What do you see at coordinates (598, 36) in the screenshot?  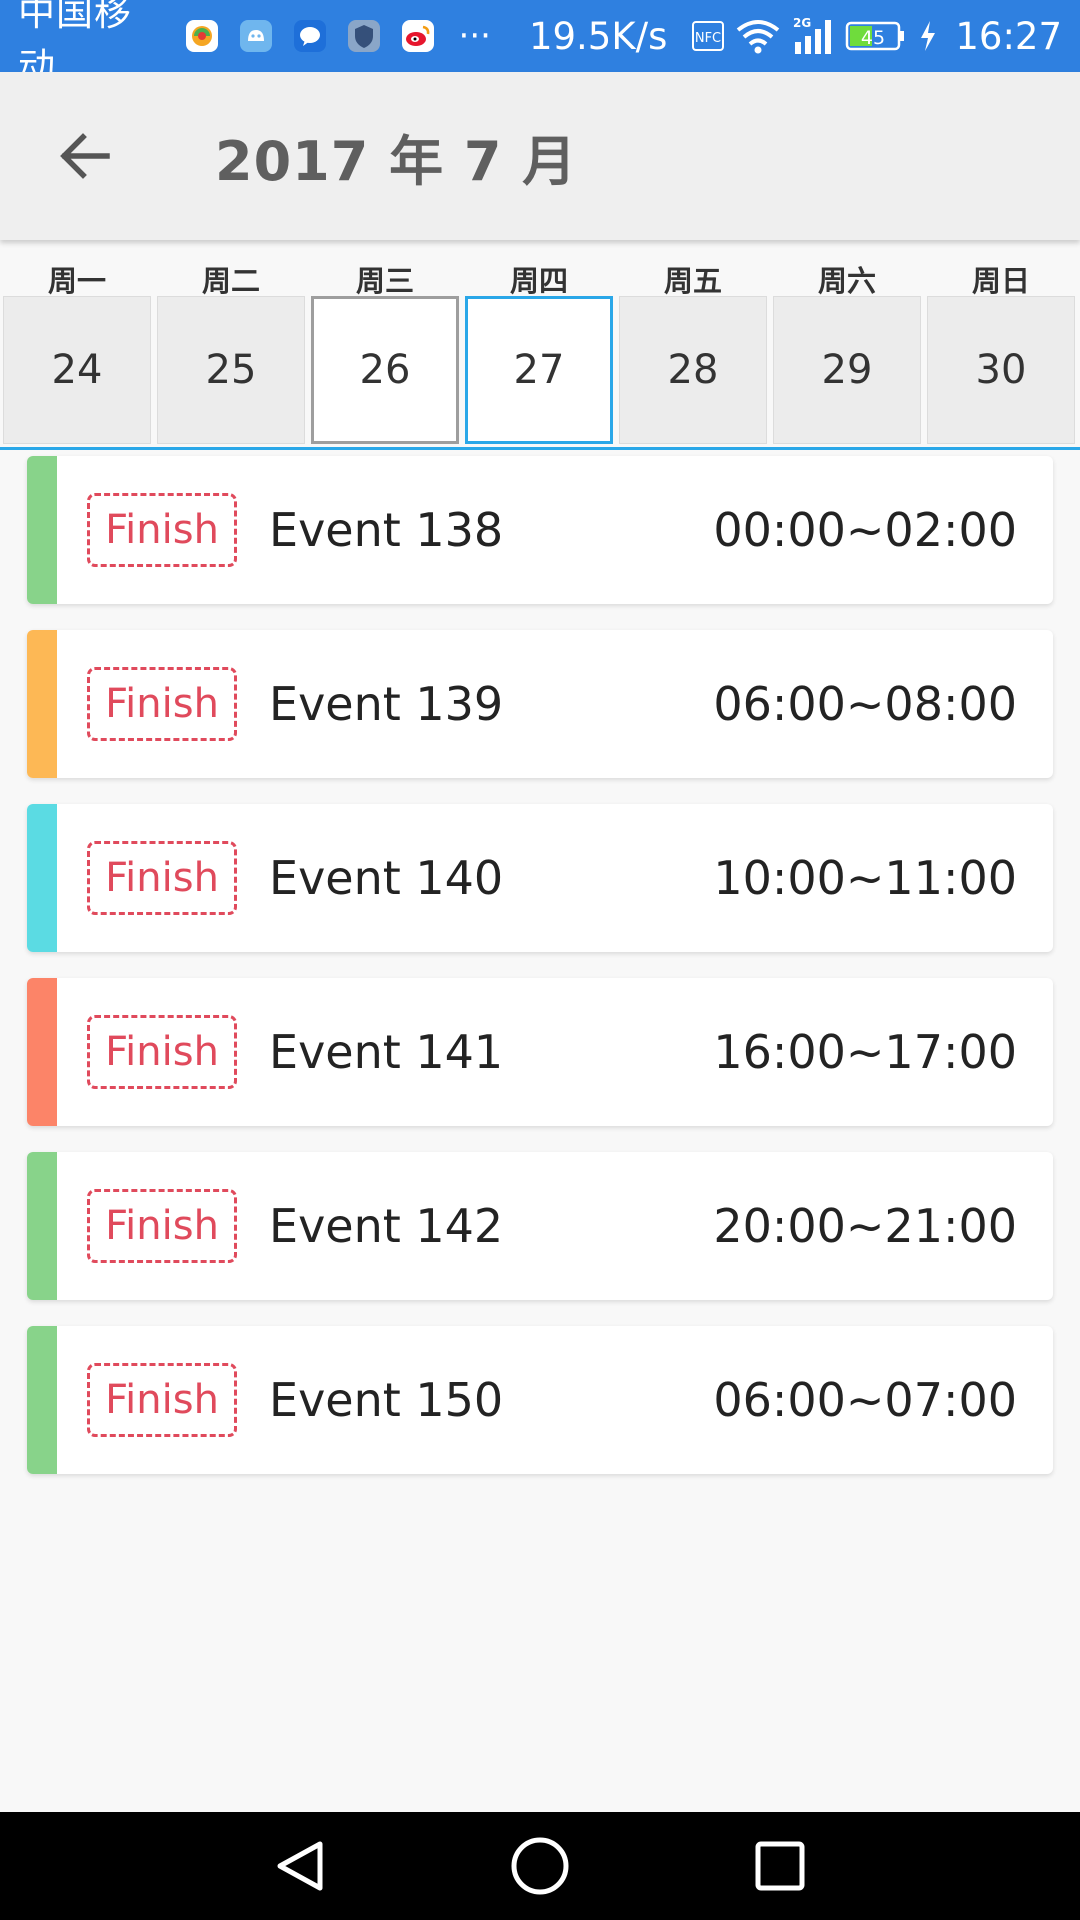 I see `network-speed: 19.5K/s` at bounding box center [598, 36].